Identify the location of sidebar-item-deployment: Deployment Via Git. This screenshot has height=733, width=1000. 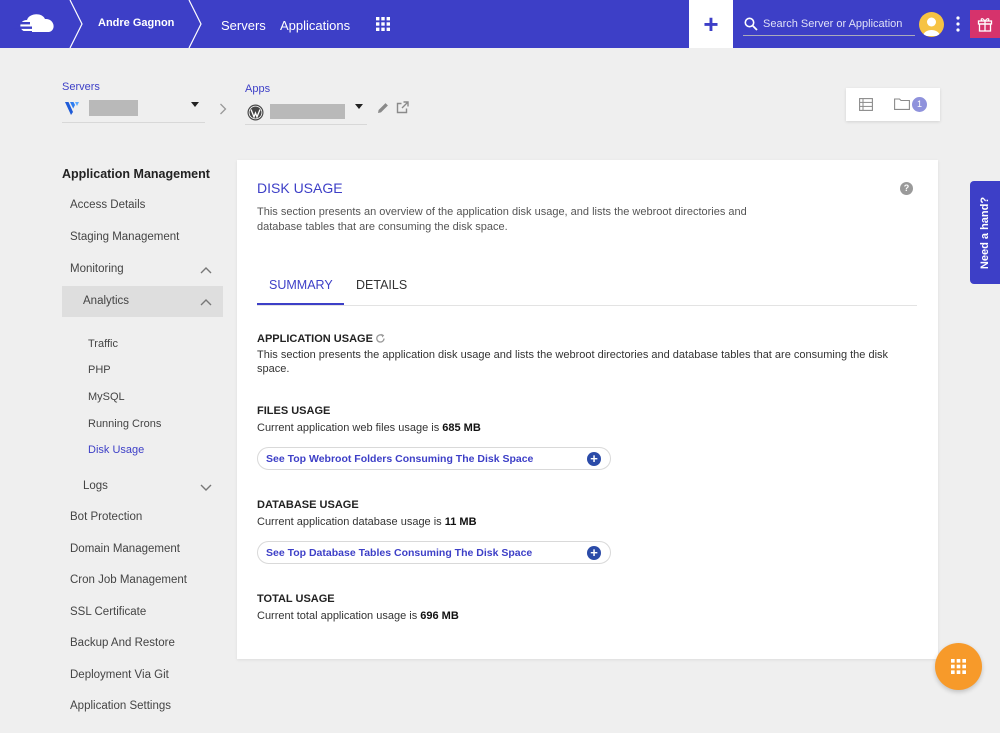
(119, 675).